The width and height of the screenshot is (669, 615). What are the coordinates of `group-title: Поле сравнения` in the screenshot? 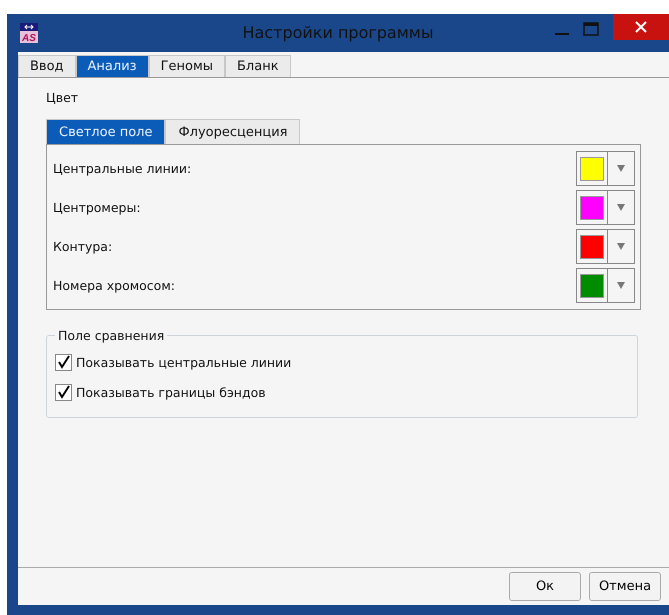 It's located at (111, 335).